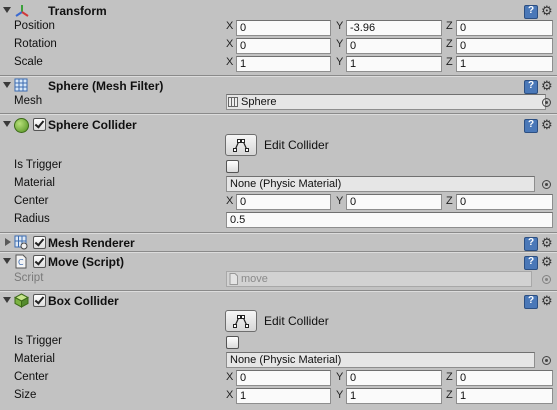 The width and height of the screenshot is (557, 410). What do you see at coordinates (29, 278) in the screenshot?
I see `script-label: Script` at bounding box center [29, 278].